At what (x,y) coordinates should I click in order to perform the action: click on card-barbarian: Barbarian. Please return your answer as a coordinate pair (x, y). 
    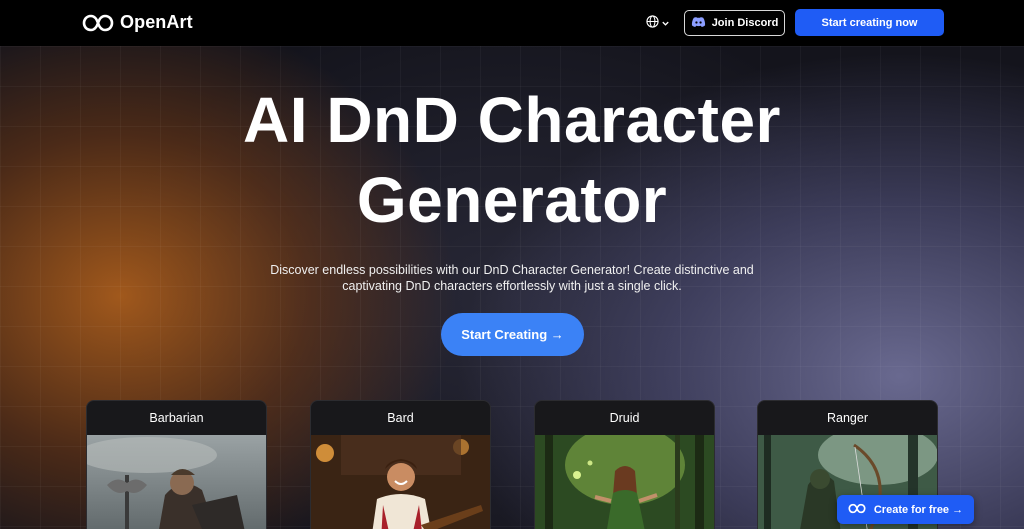
    Looking at the image, I should click on (176, 464).